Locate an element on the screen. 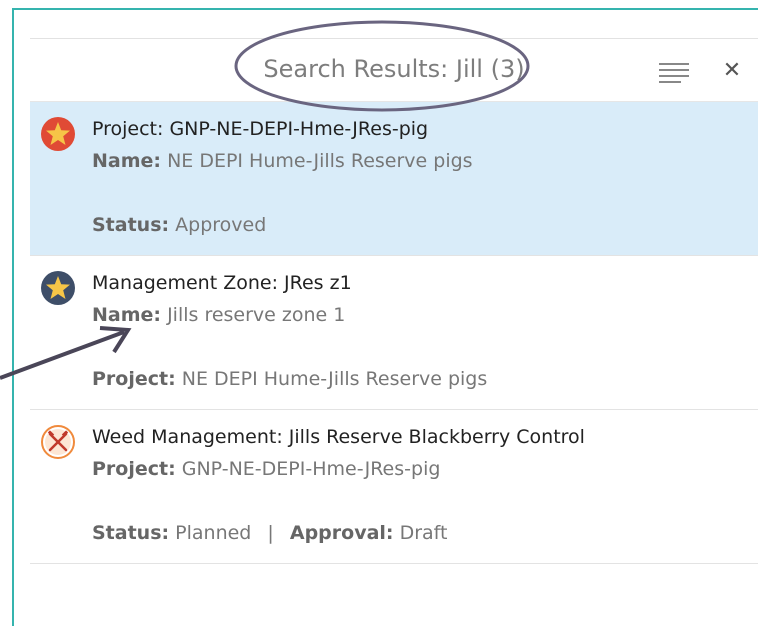  field-value: Approved is located at coordinates (221, 225).